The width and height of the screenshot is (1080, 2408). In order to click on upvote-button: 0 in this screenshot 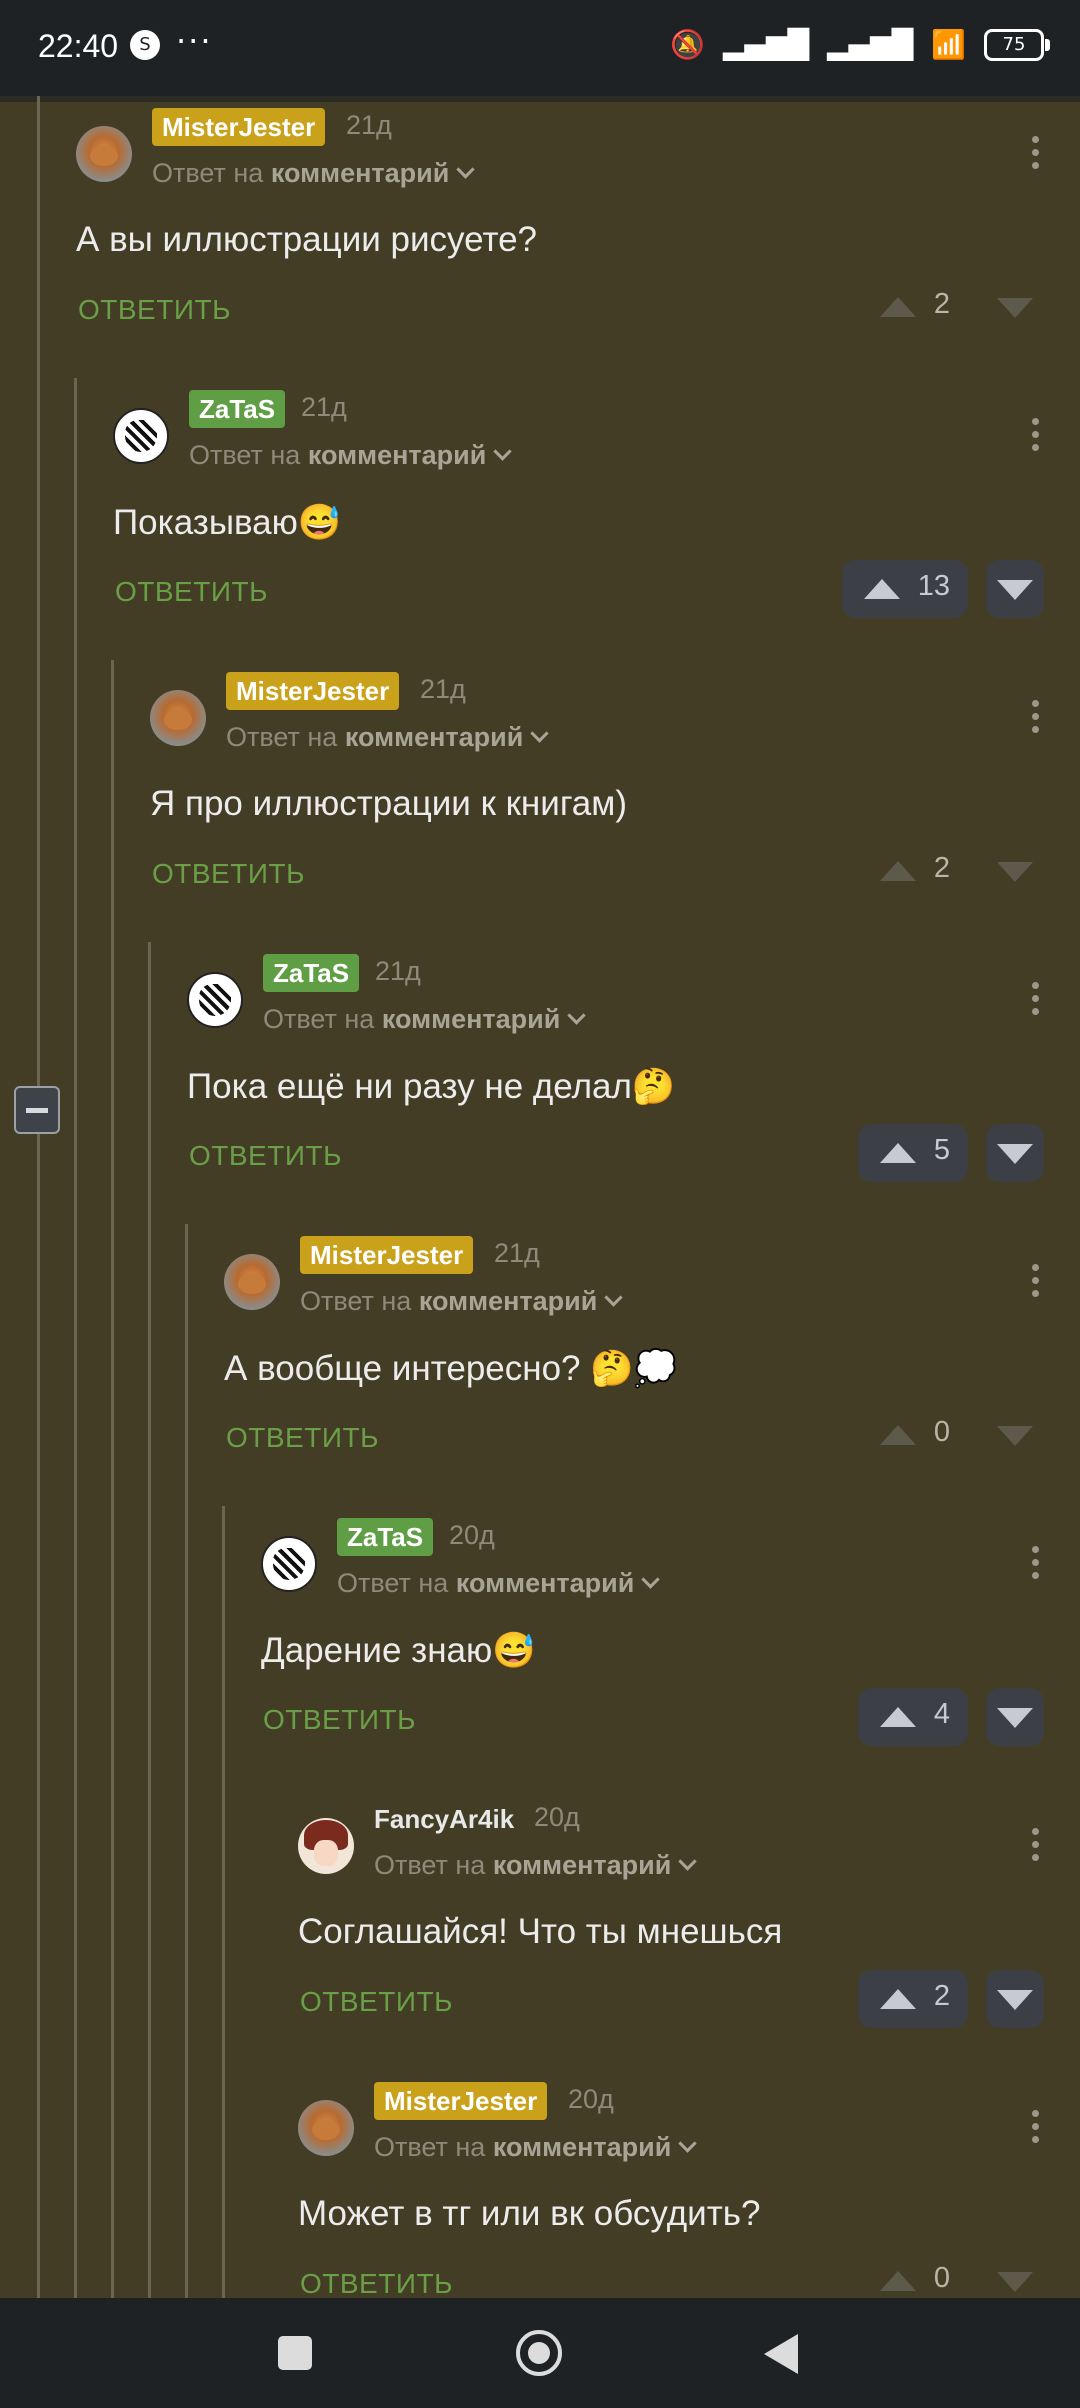, I will do `click(913, 1435)`.